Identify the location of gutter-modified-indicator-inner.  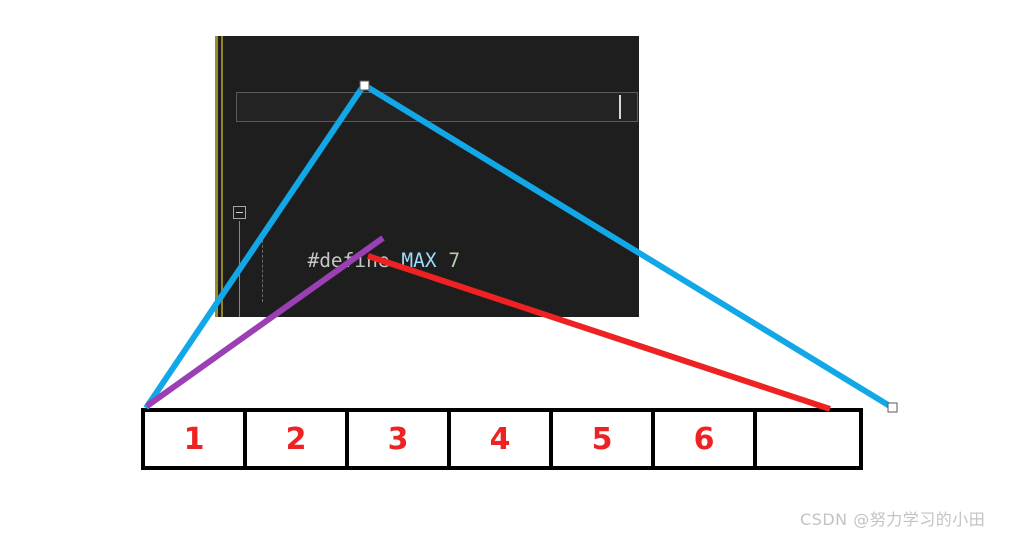
(222, 176).